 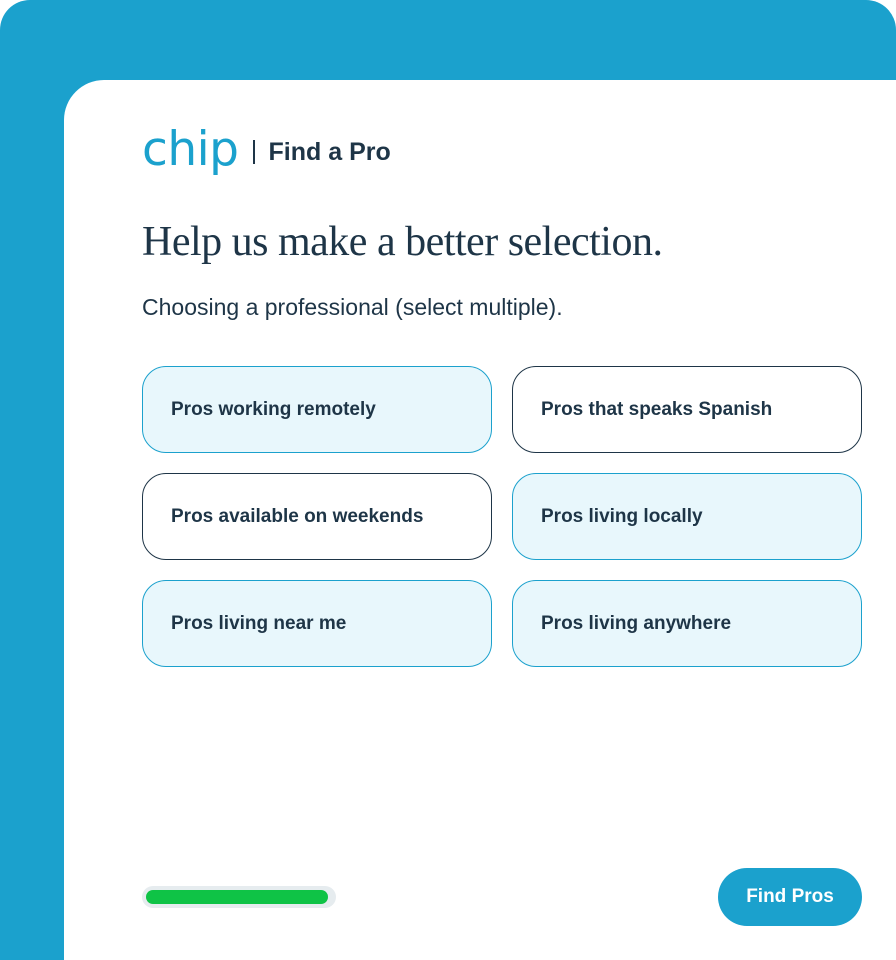 What do you see at coordinates (622, 516) in the screenshot?
I see `option-label: Pros living locally` at bounding box center [622, 516].